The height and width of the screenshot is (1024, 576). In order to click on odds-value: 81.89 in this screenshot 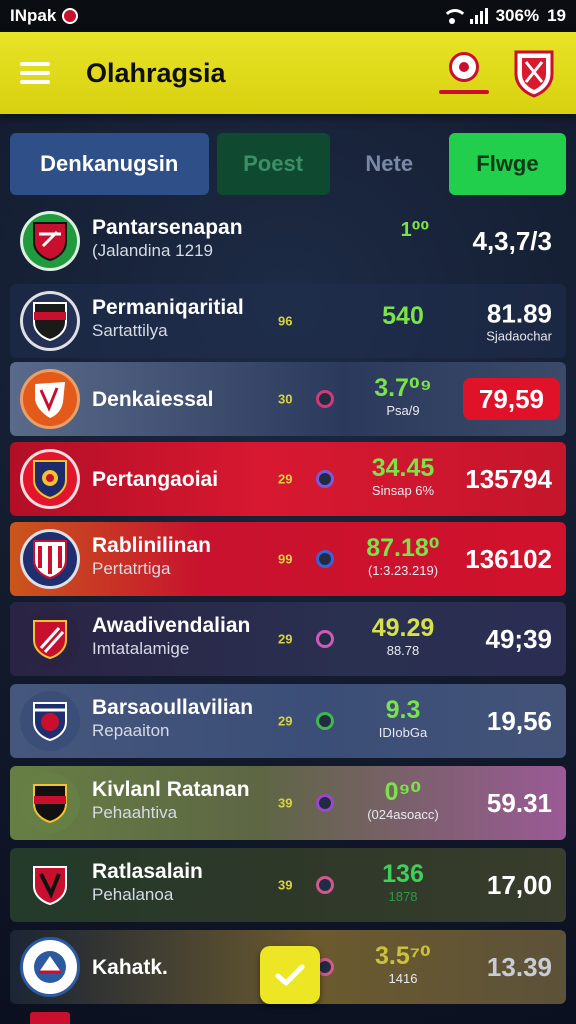, I will do `click(519, 313)`.